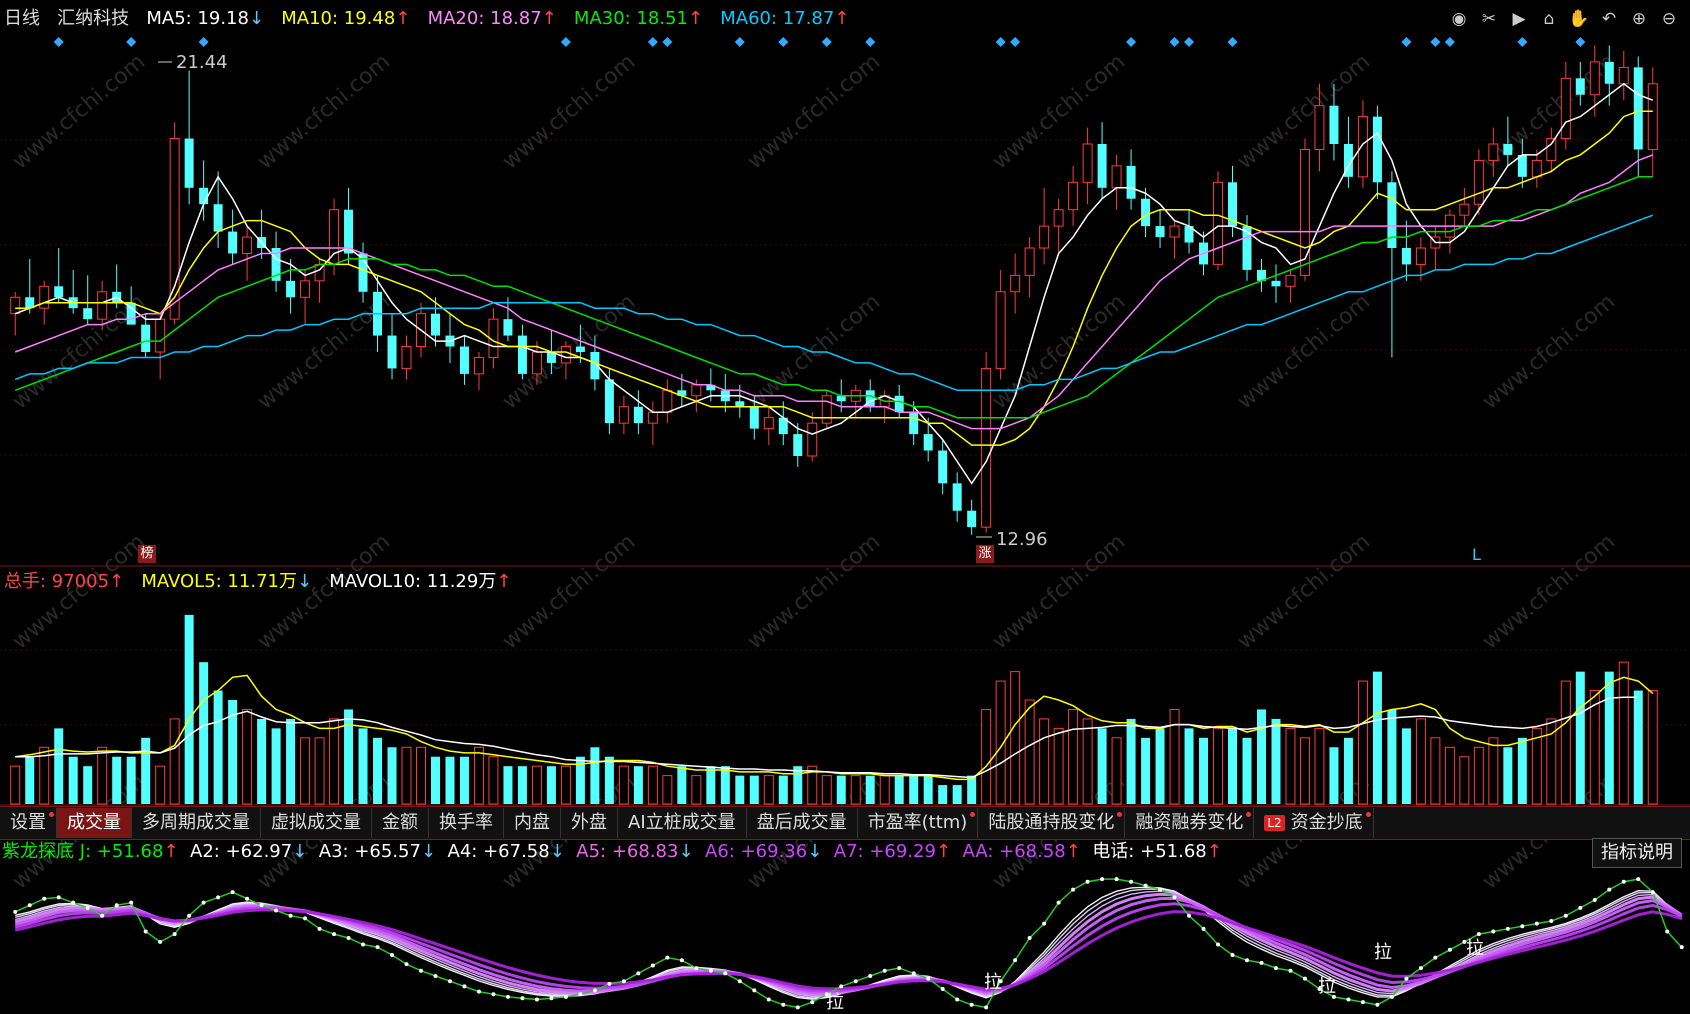 The width and height of the screenshot is (1690, 1014). Describe the element at coordinates (338, 18) in the screenshot. I see `ma10-label: MA10: 19.48` at that location.